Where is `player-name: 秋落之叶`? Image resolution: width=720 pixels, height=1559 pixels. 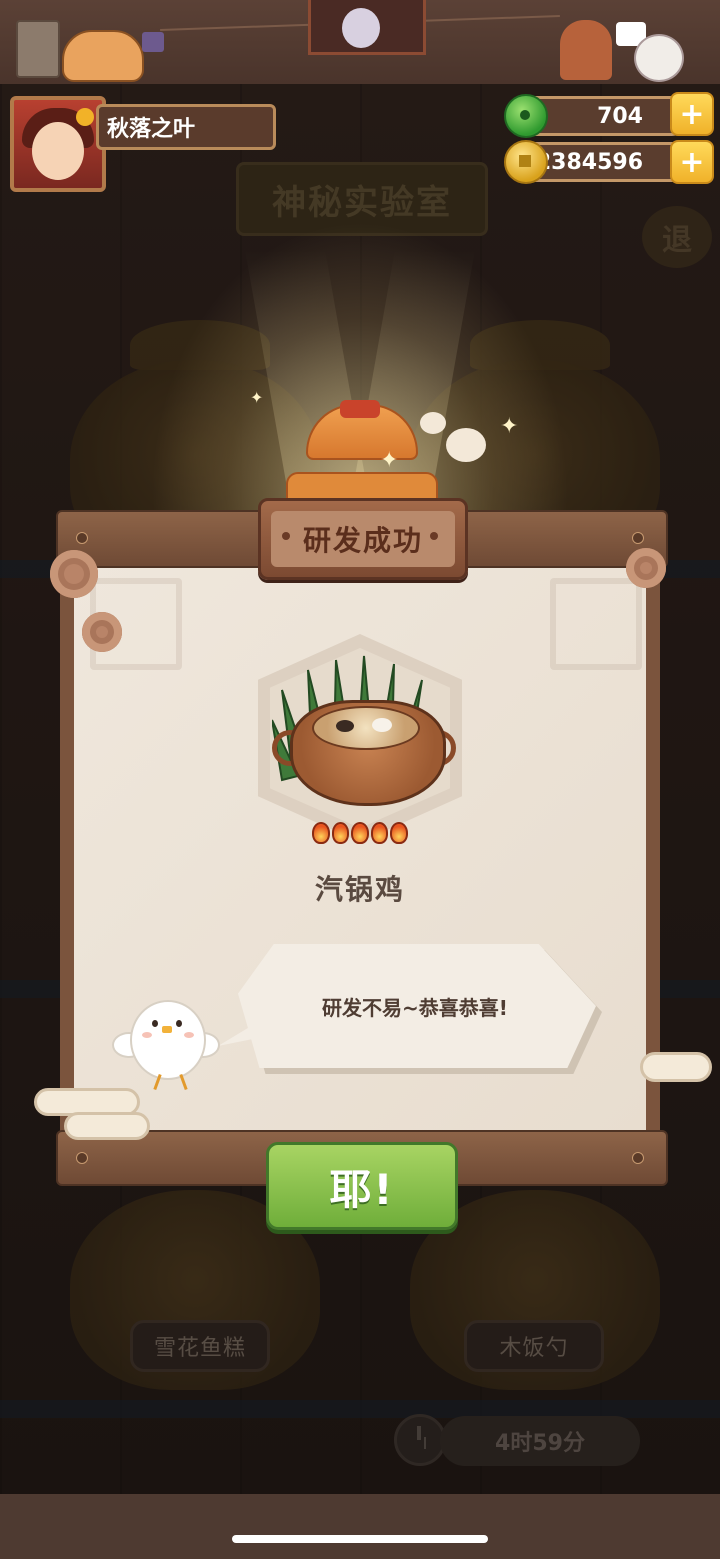 player-name: 秋落之叶 is located at coordinates (186, 127).